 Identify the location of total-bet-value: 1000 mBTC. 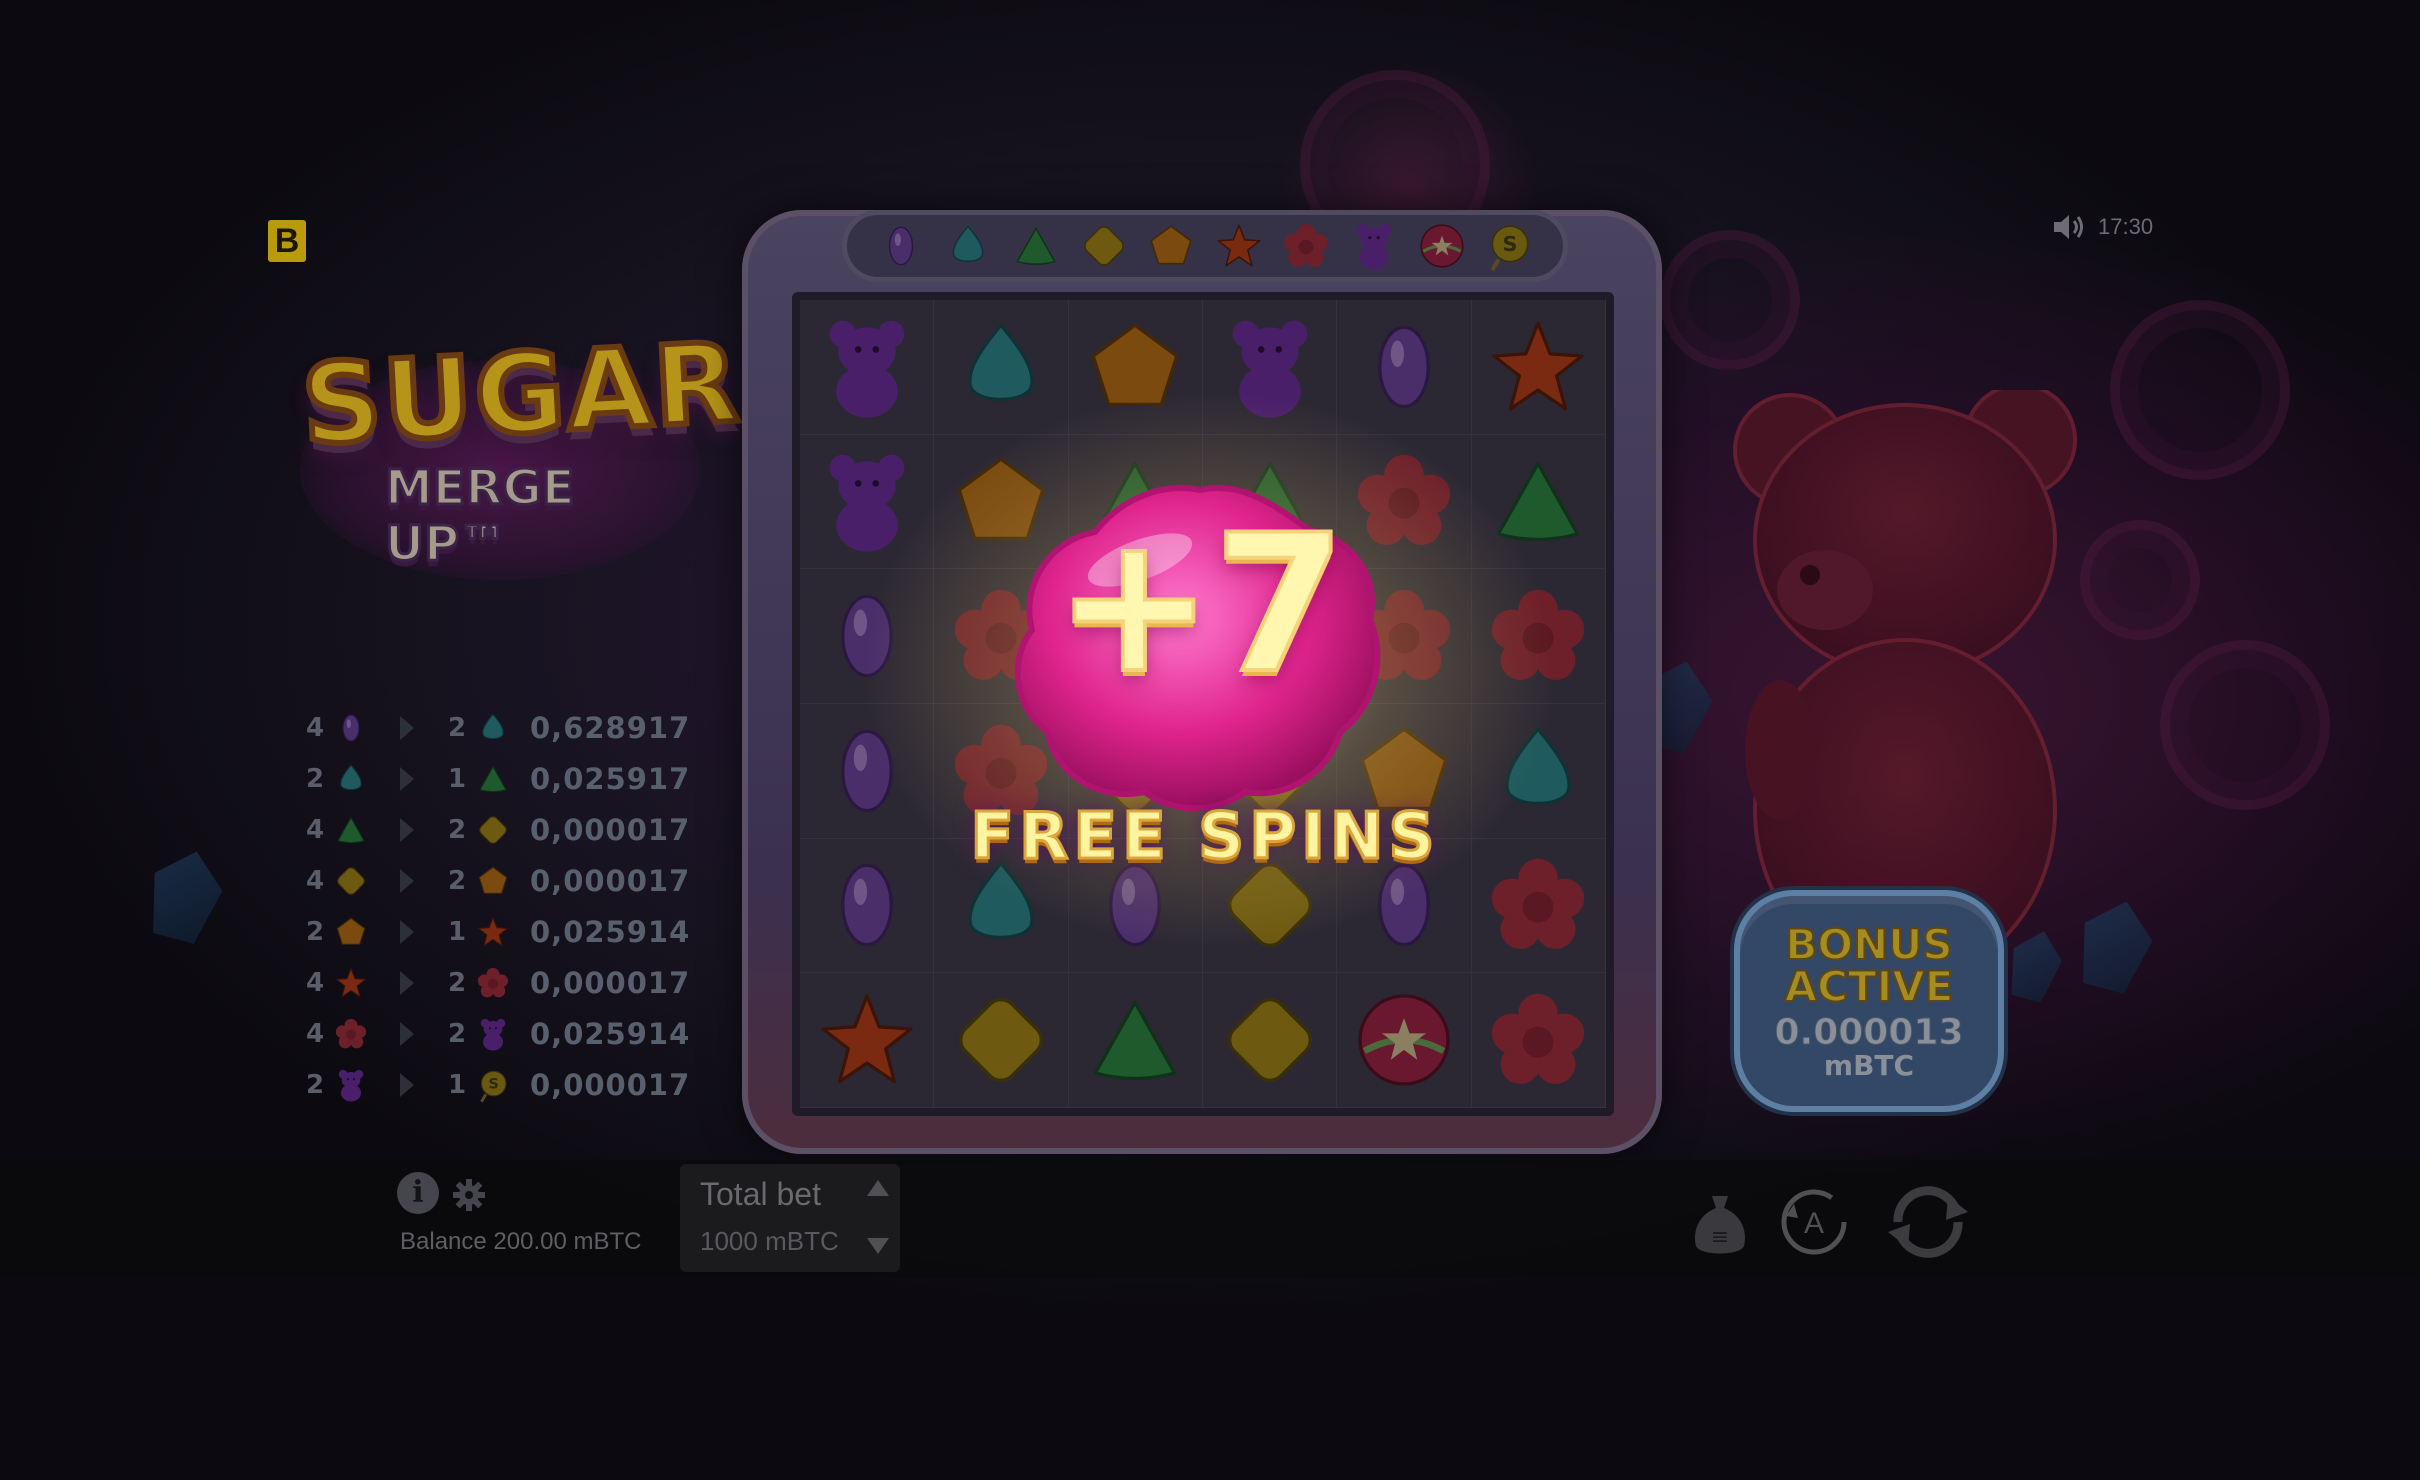
(769, 1241).